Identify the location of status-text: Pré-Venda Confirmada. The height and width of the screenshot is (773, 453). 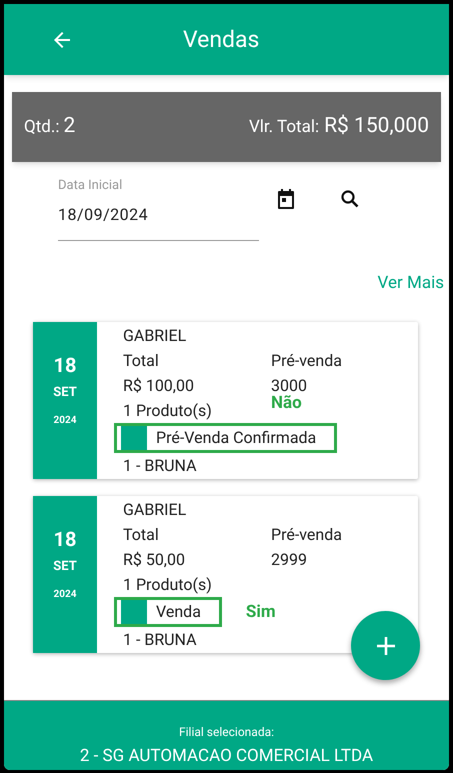
(236, 438).